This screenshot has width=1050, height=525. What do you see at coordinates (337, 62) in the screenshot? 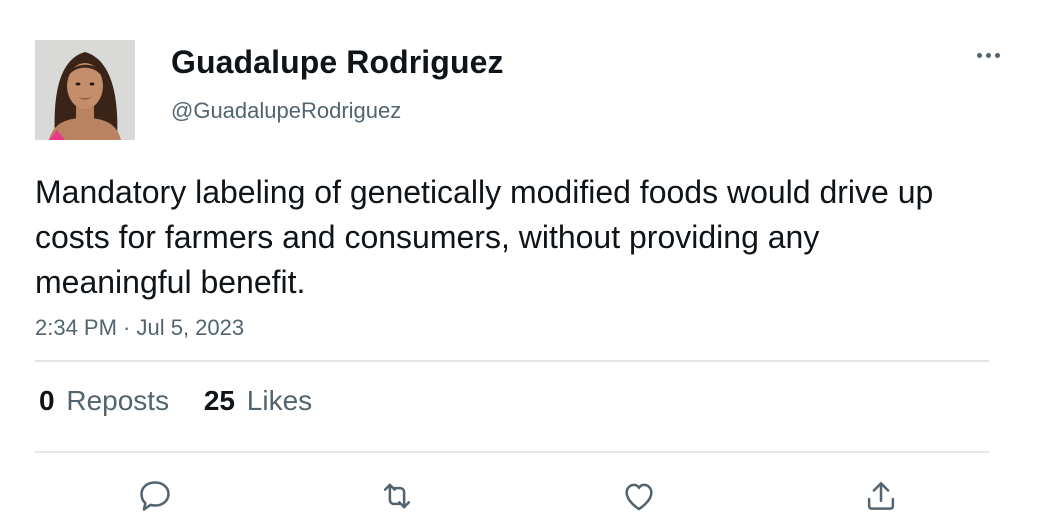
I see `author-name: Guadalupe Rodriguez` at bounding box center [337, 62].